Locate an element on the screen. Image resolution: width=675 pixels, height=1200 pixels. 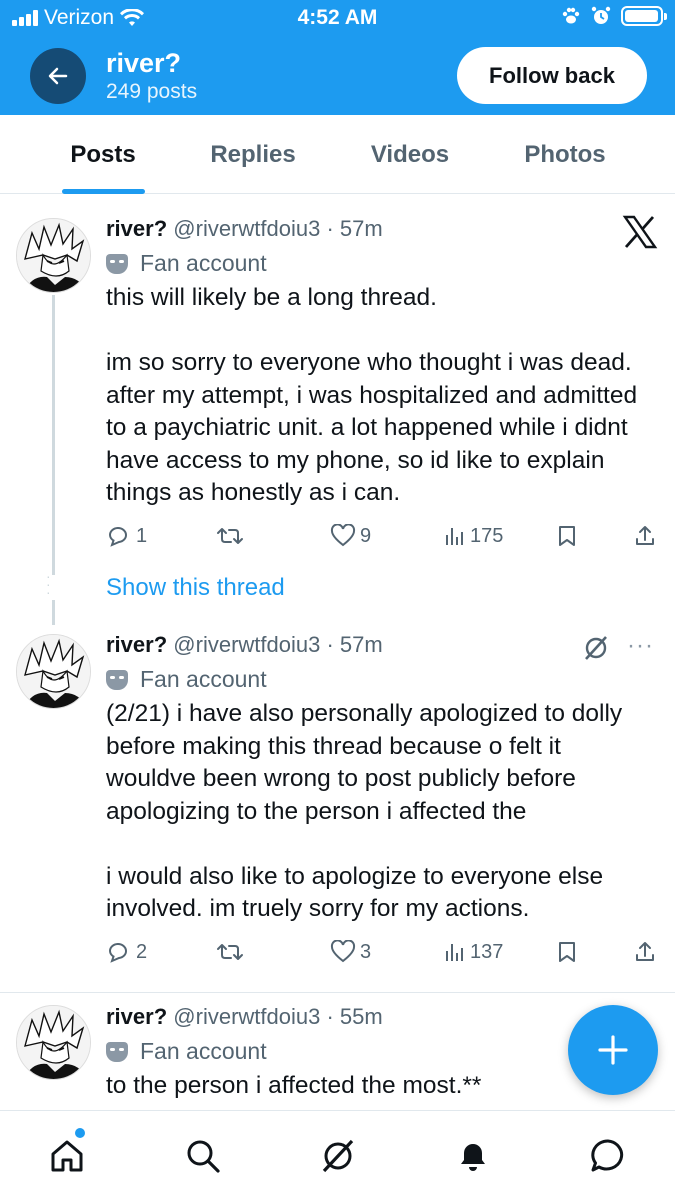
compose-button is located at coordinates (613, 1050).